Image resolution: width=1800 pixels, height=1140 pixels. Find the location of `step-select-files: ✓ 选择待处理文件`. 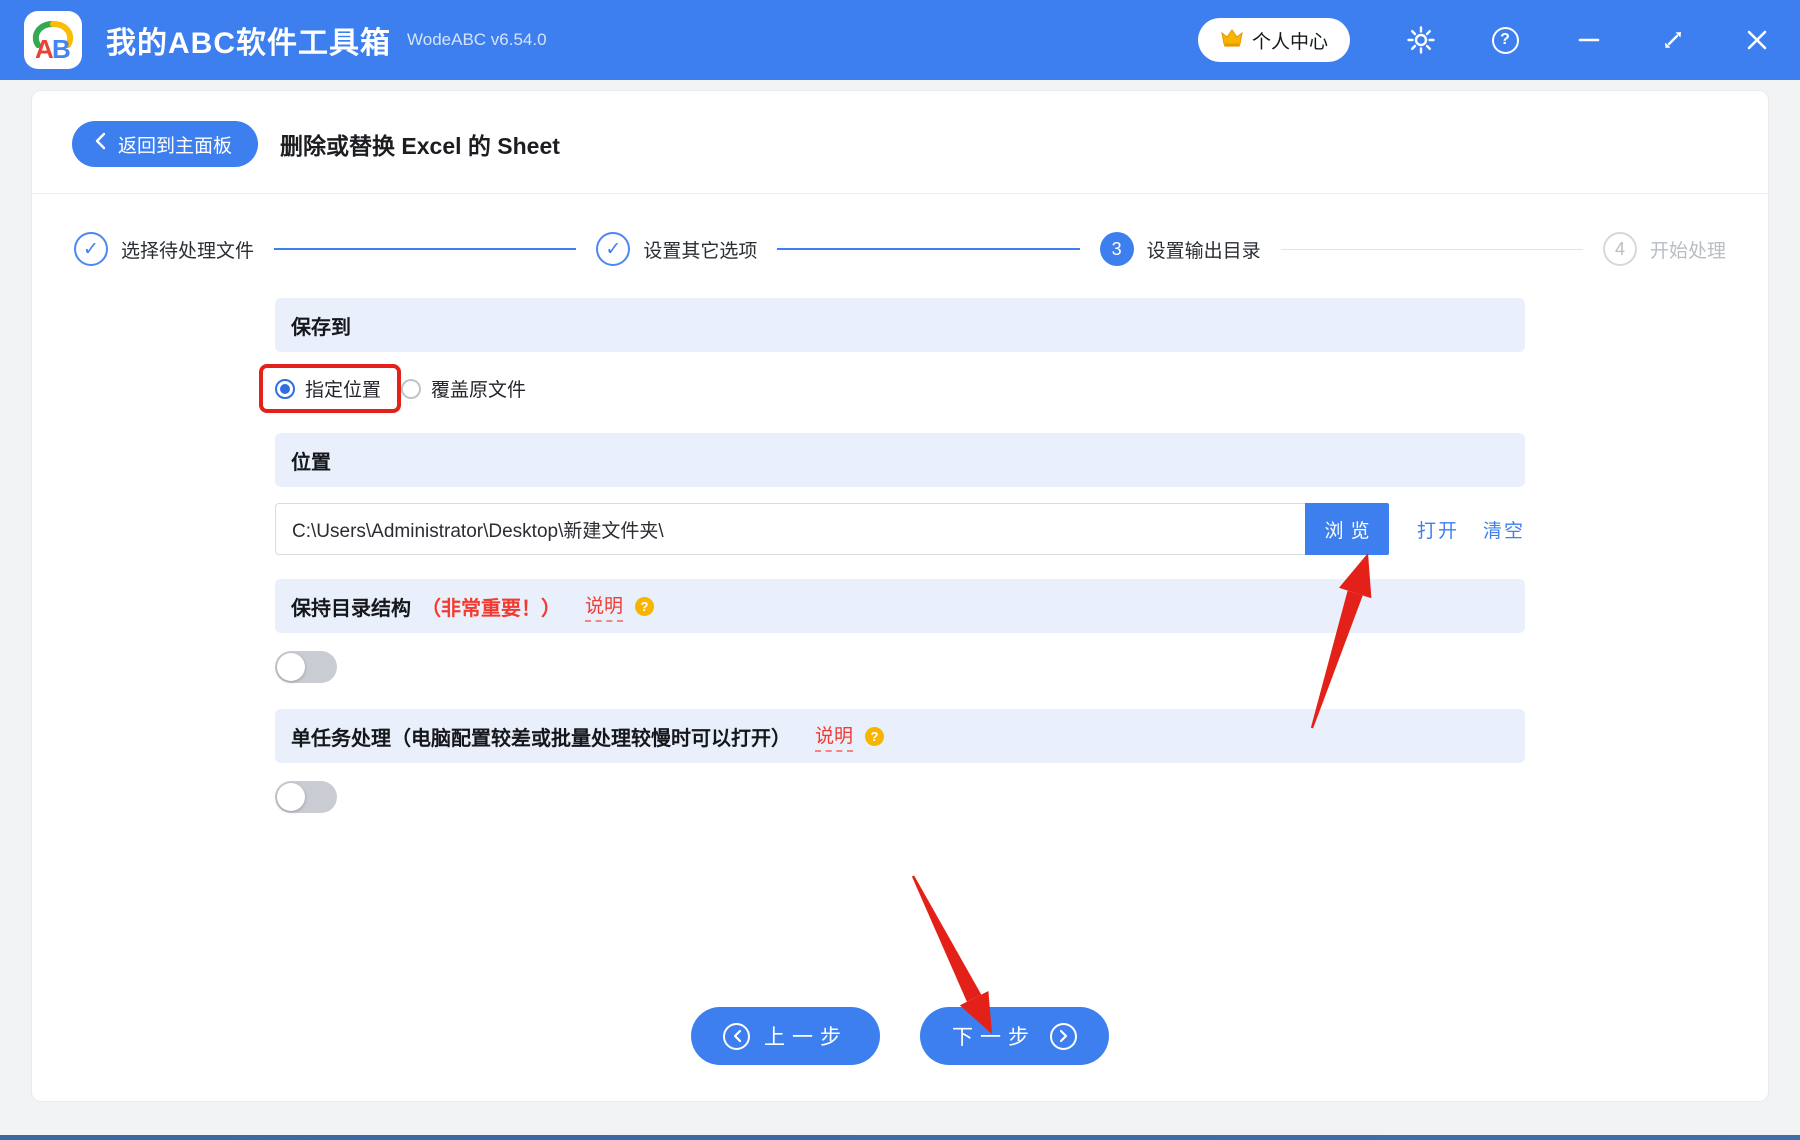

step-select-files: ✓ 选择待处理文件 is located at coordinates (164, 249).